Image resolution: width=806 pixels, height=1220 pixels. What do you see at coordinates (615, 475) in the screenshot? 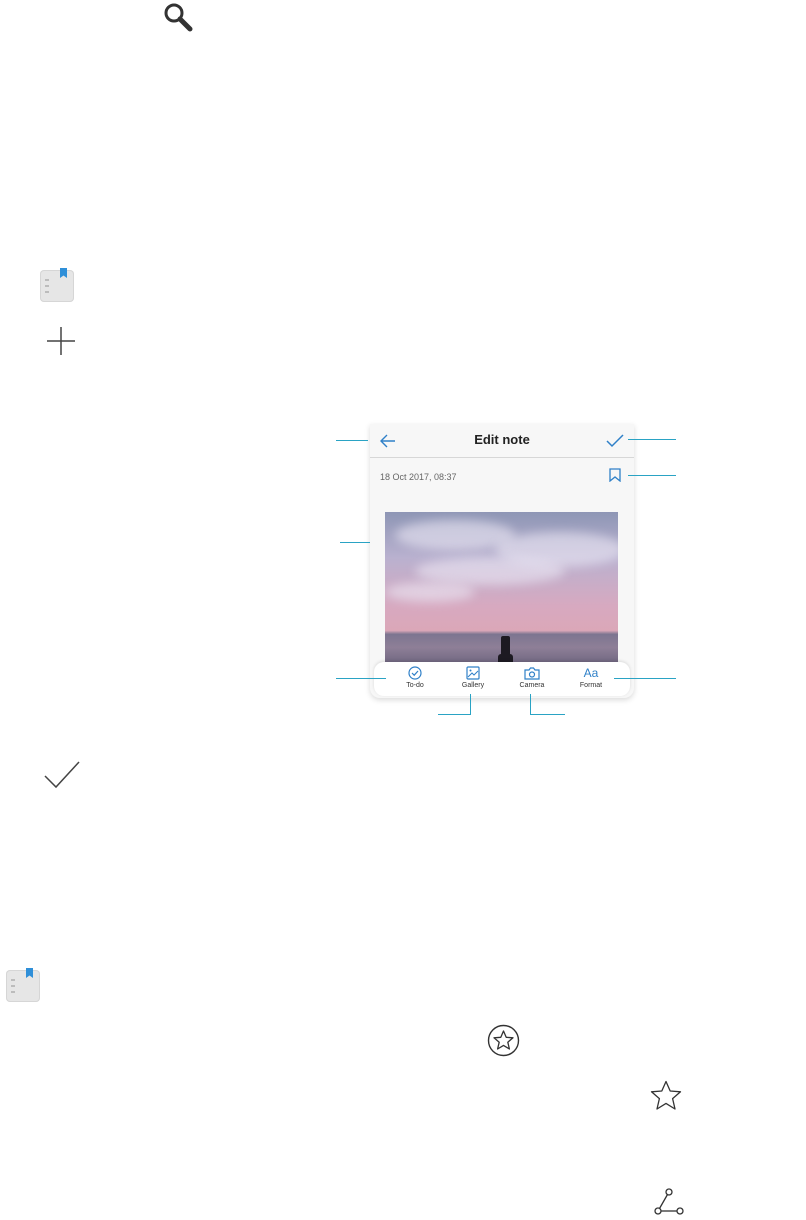
I see `bookmark-icon` at bounding box center [615, 475].